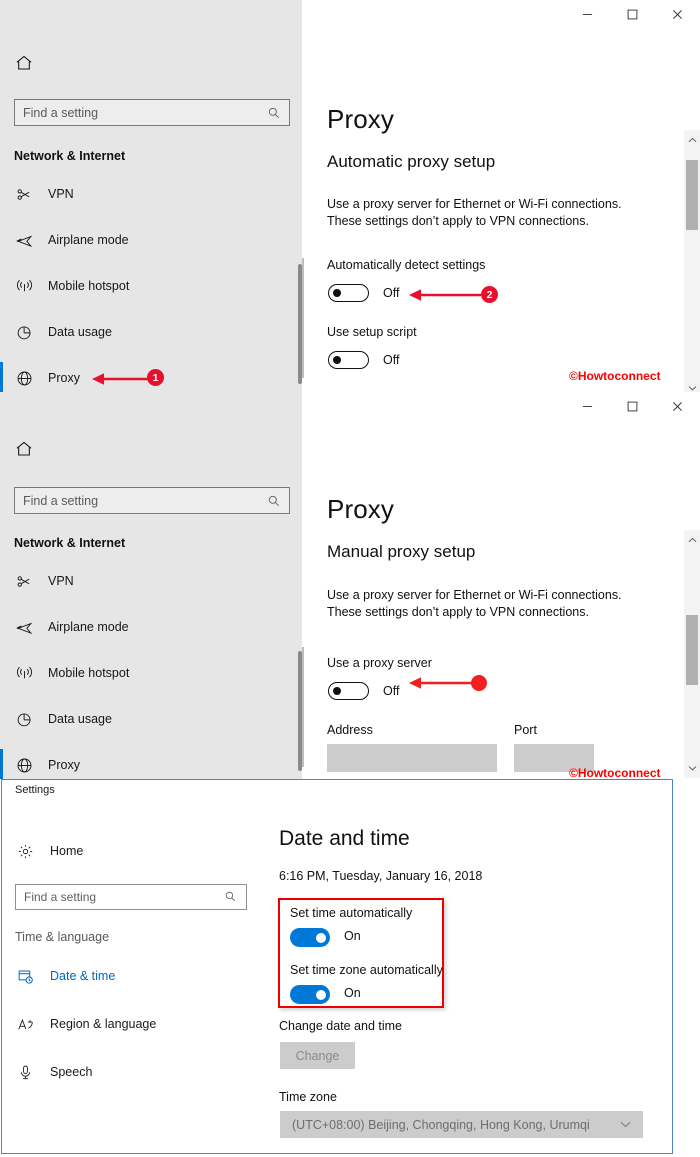  What do you see at coordinates (60, 897) in the screenshot?
I see `search-placeholder: Find a setting` at bounding box center [60, 897].